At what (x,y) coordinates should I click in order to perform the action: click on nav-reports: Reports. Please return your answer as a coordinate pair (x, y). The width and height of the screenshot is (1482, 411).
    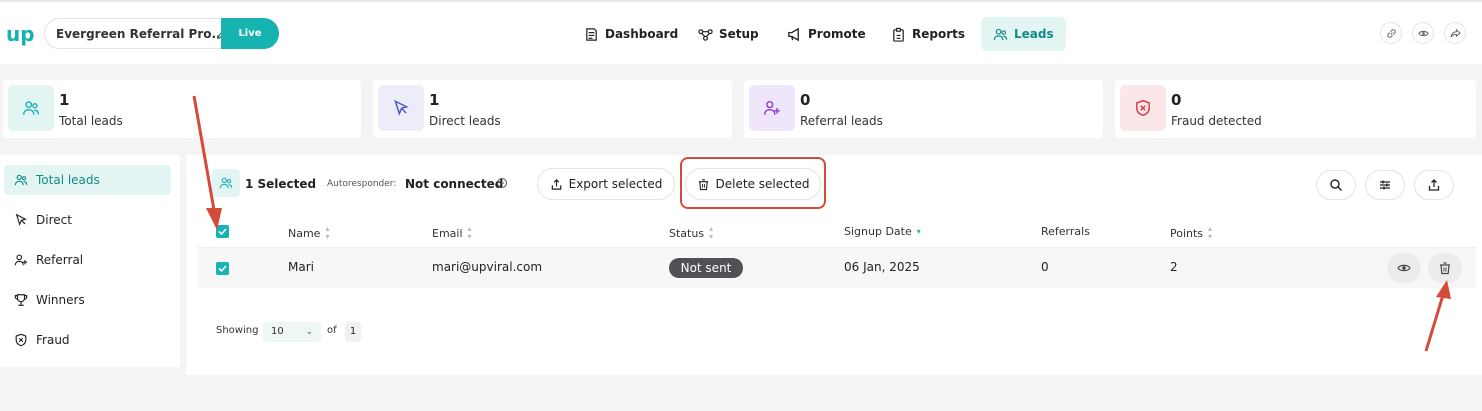
    Looking at the image, I should click on (928, 34).